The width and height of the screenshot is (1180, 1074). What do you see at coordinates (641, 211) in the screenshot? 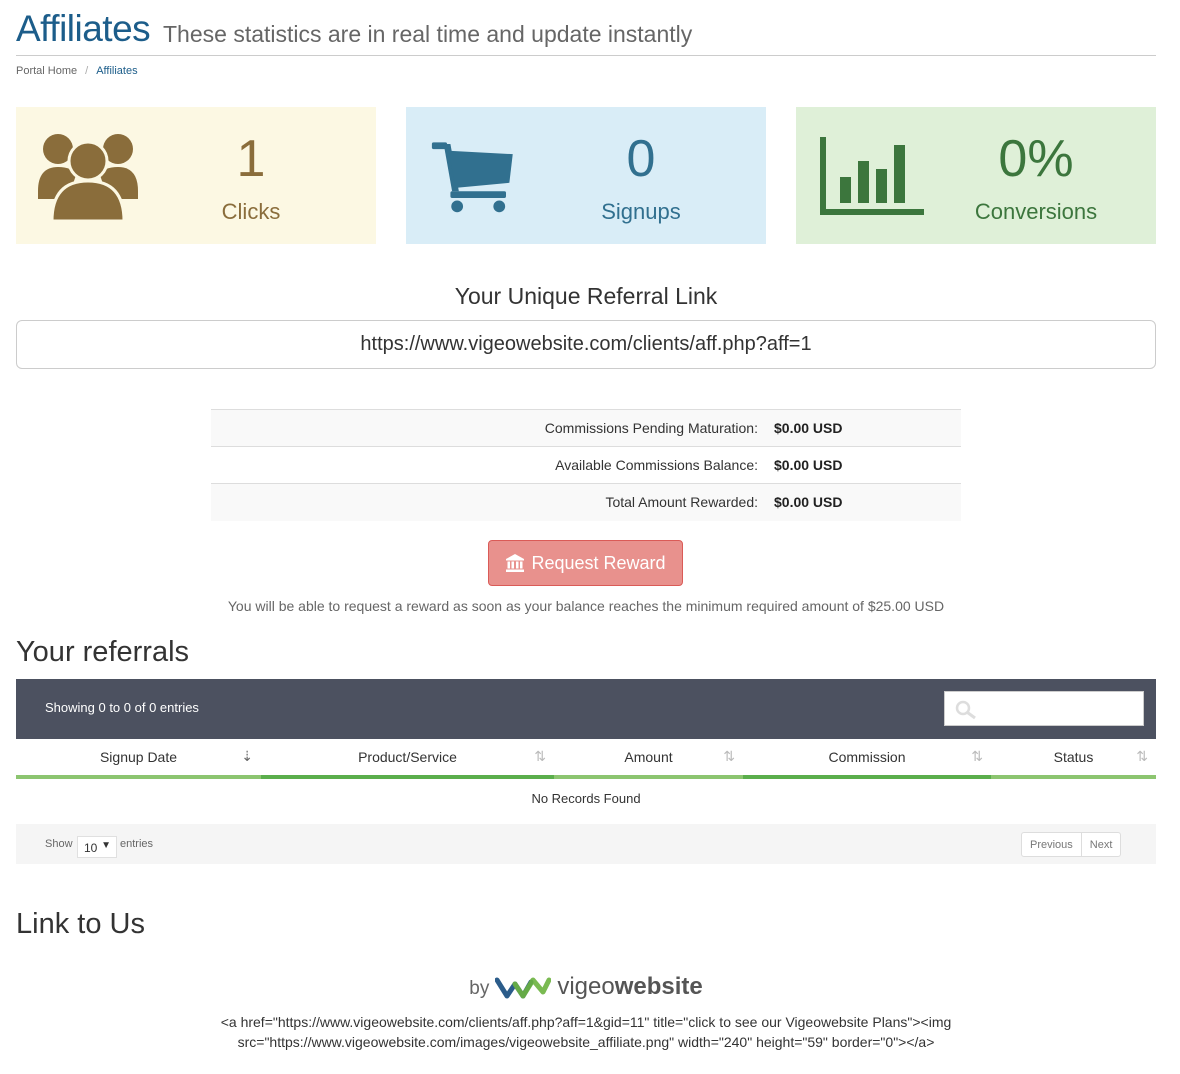
I see `signups-label: Signups` at bounding box center [641, 211].